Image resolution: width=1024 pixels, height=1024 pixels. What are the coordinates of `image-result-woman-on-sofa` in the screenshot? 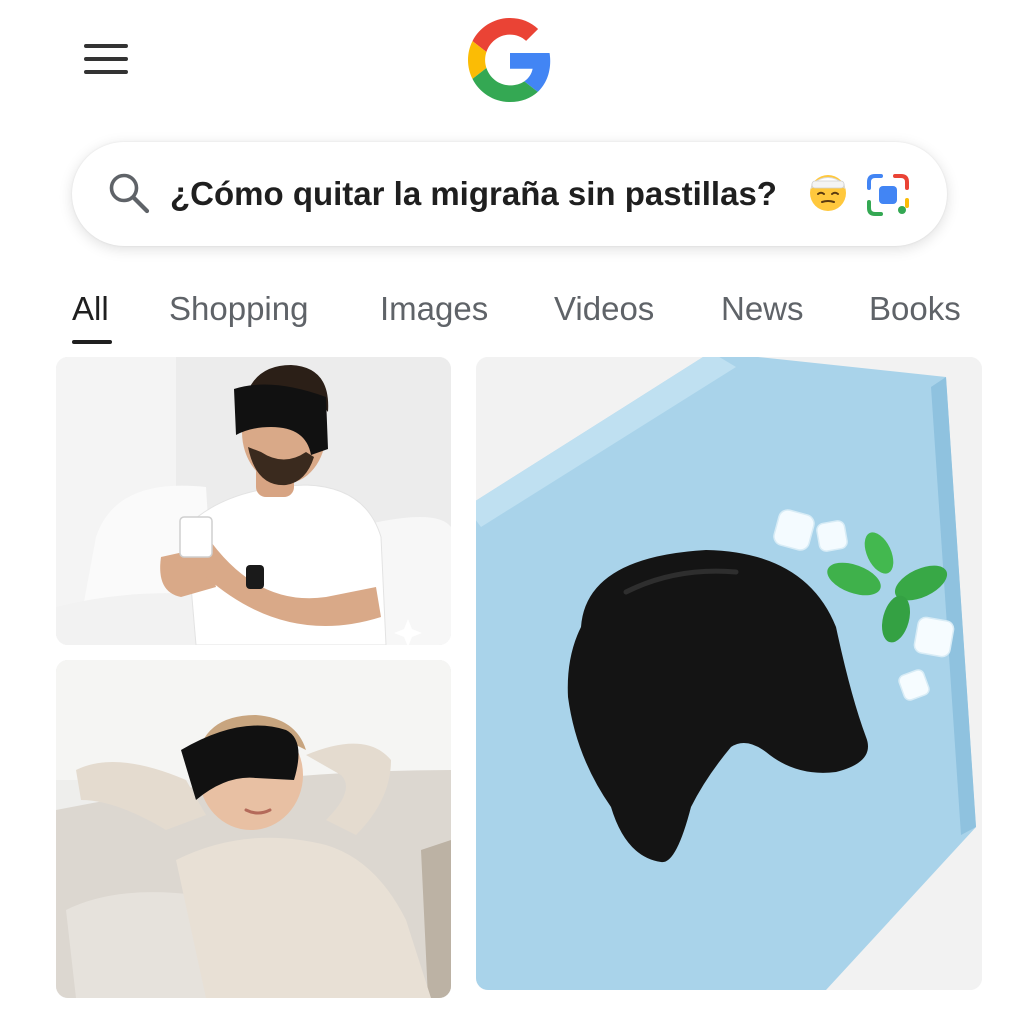 It's located at (253, 829).